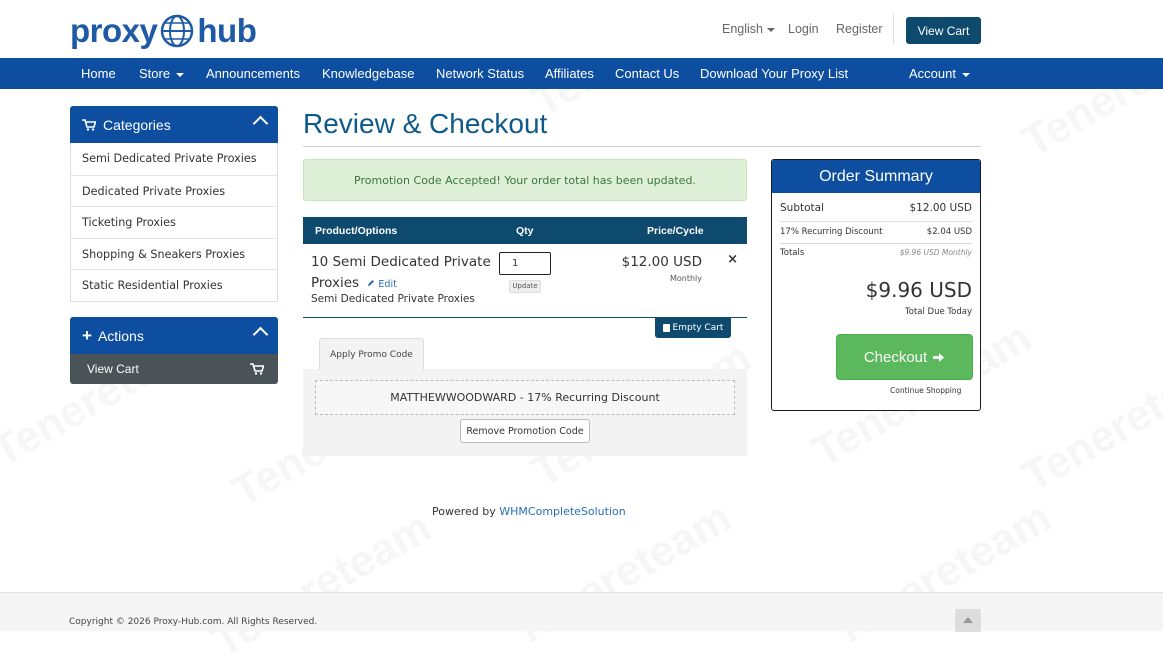  I want to click on continue-shopping-link: Continue Shopping, so click(925, 390).